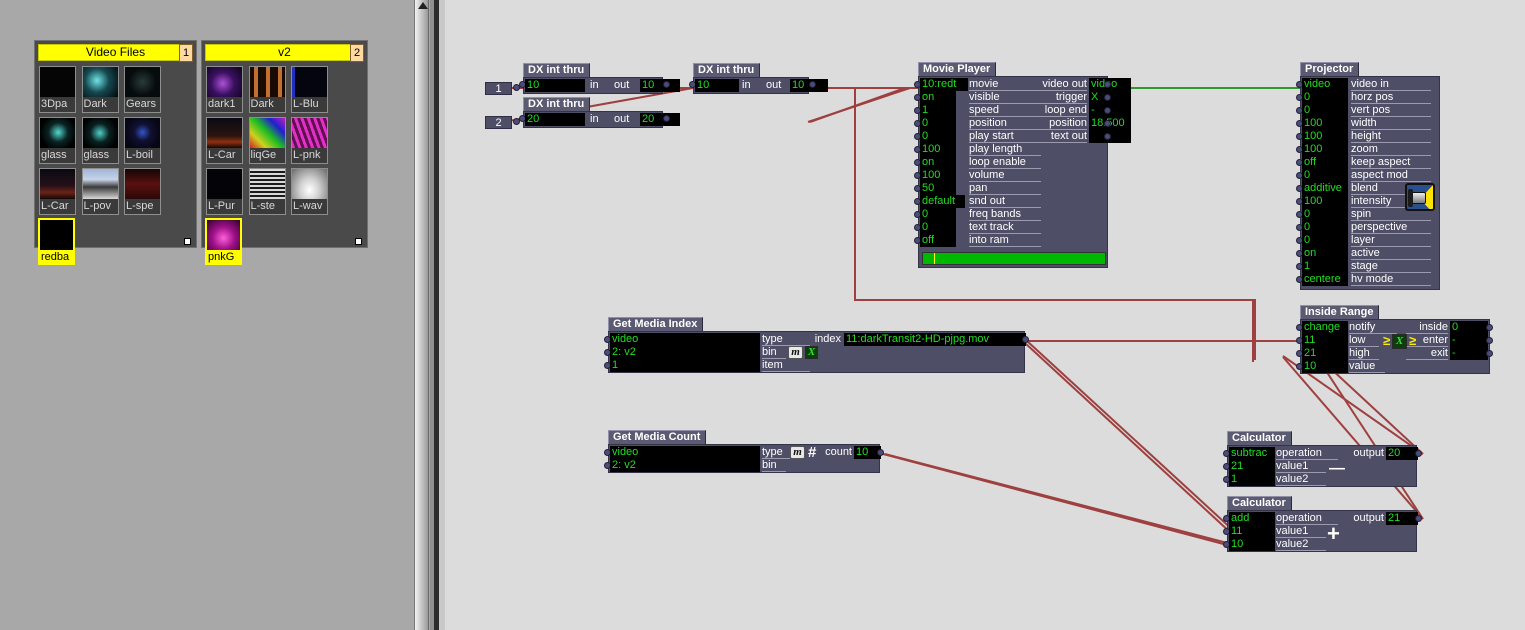 This screenshot has width=1525, height=630. What do you see at coordinates (267, 140) in the screenshot?
I see `bin2-item-4: liqGe` at bounding box center [267, 140].